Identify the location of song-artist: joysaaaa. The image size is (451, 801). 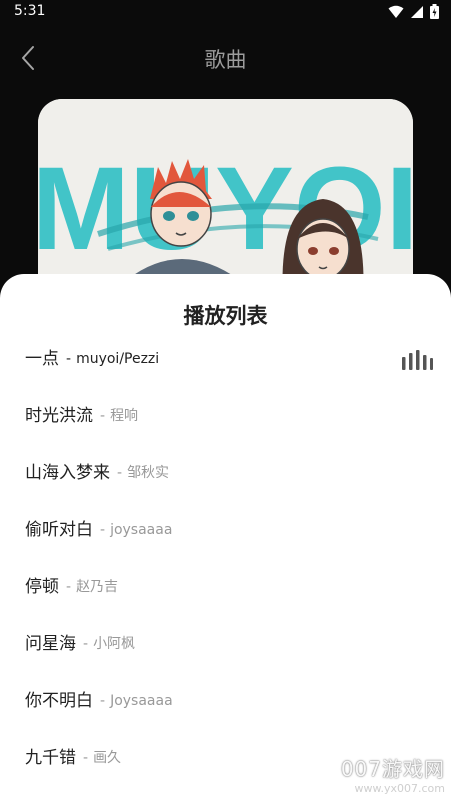
(141, 530).